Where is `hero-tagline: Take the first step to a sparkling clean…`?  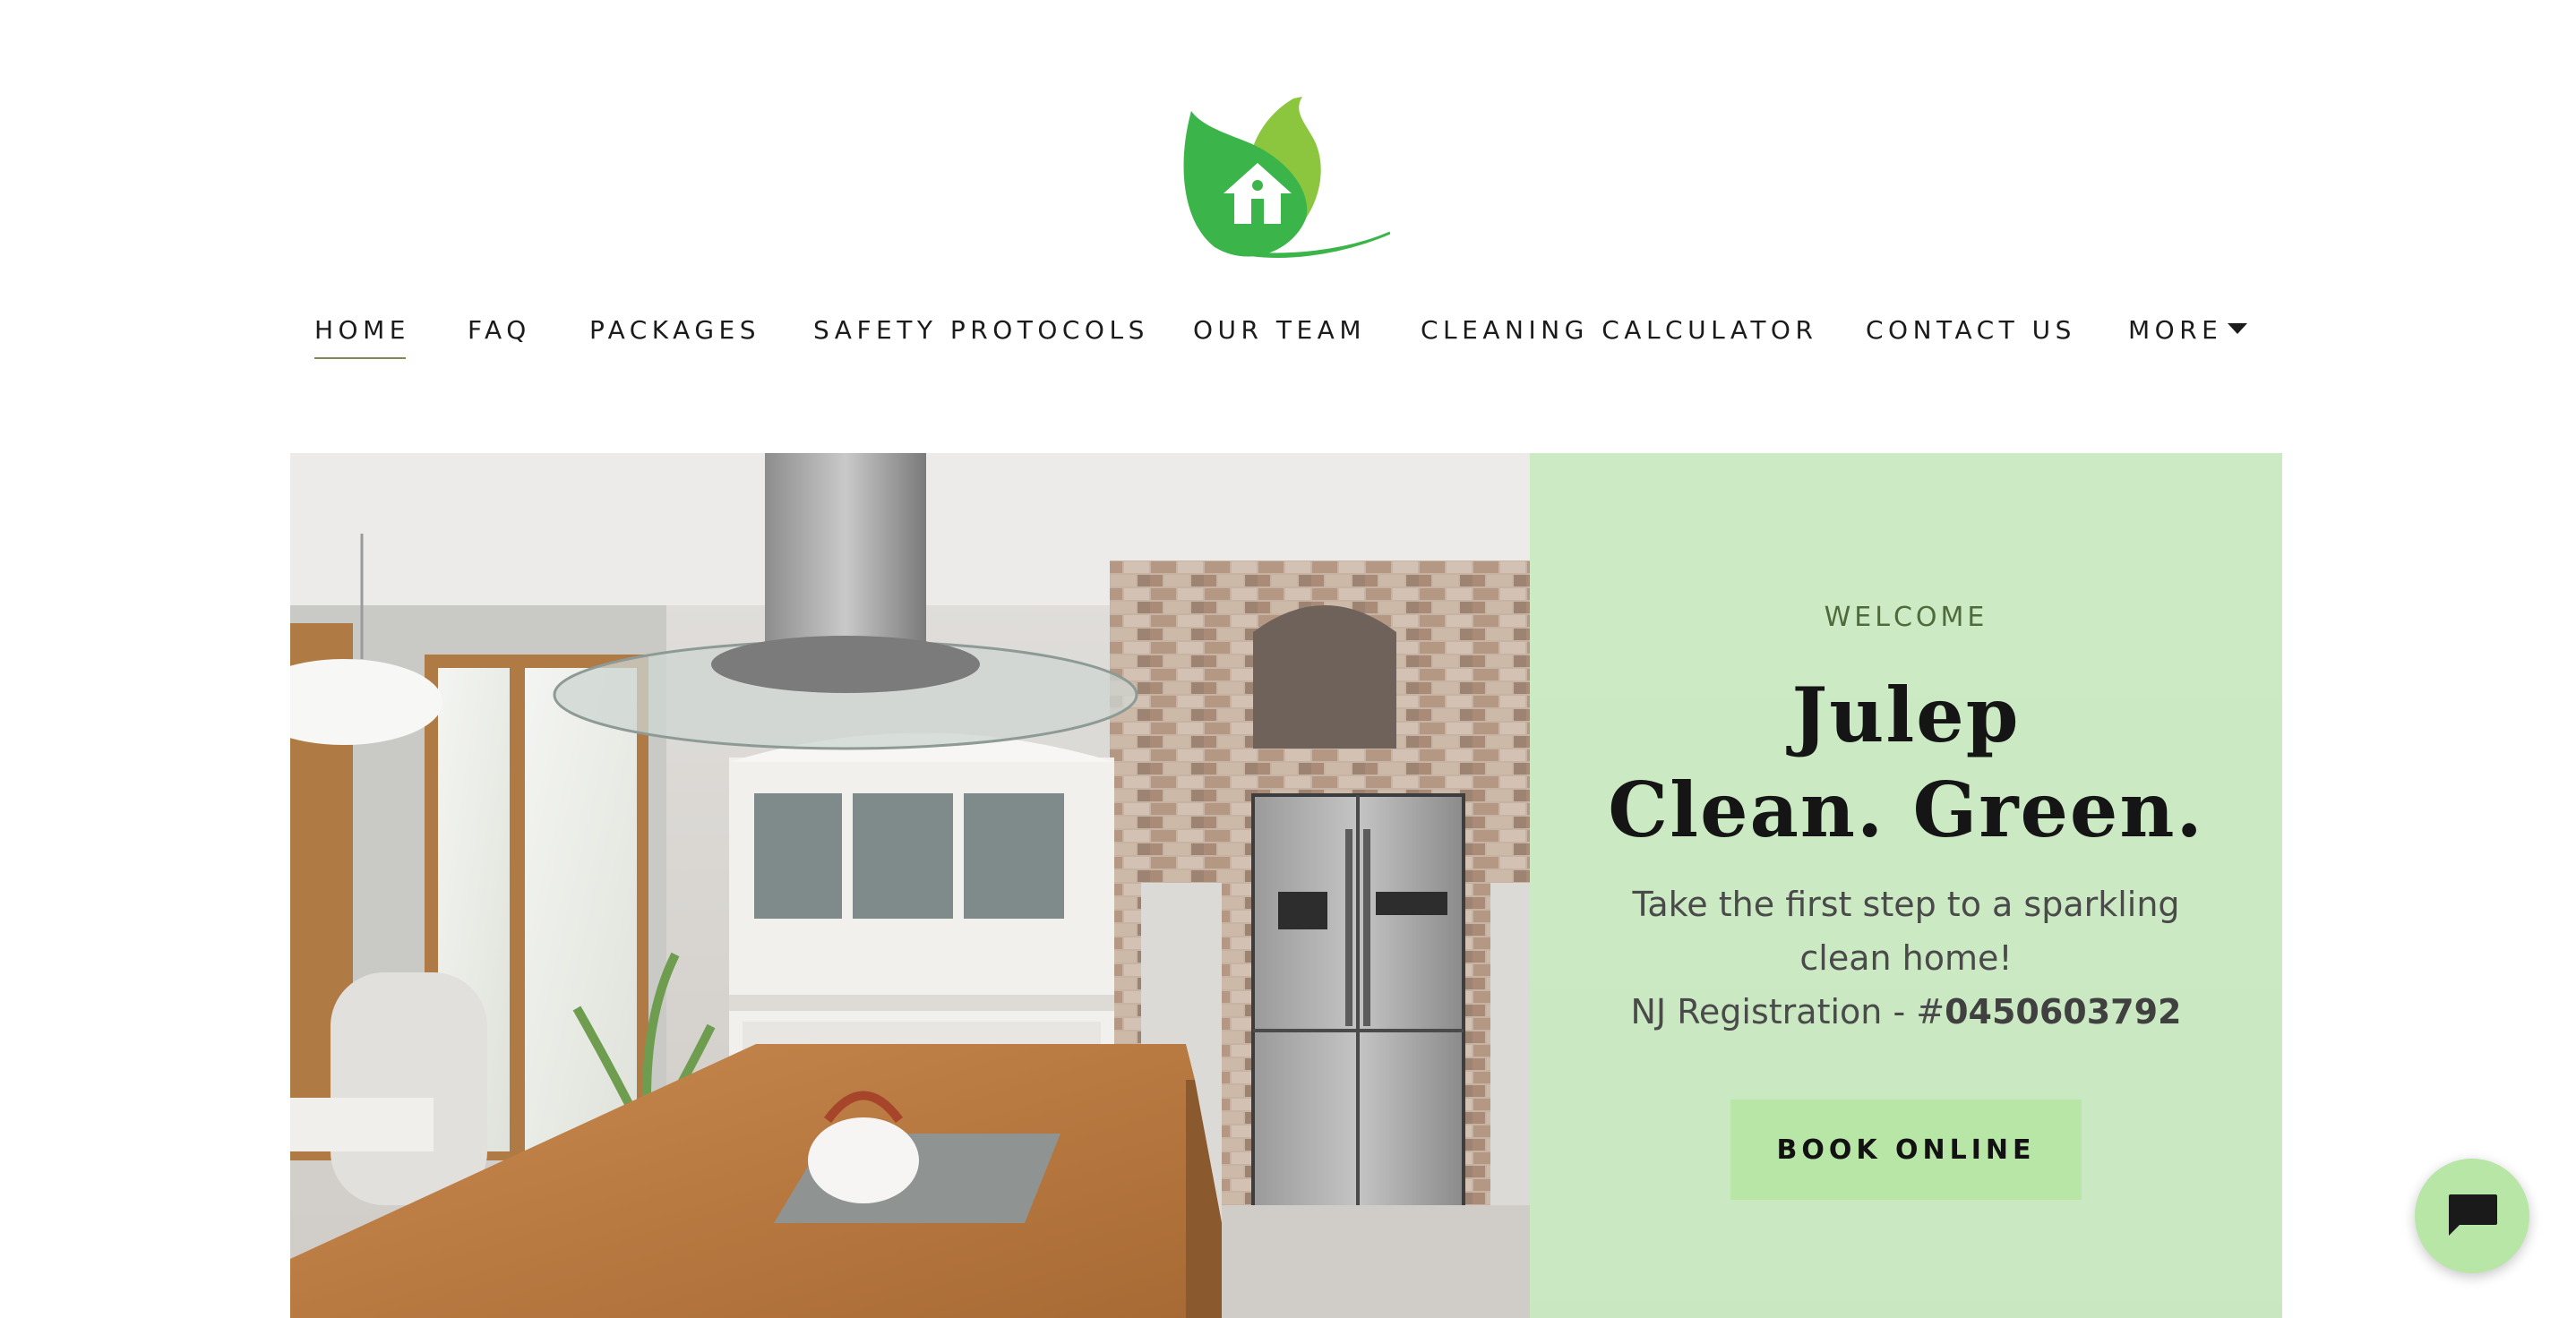 hero-tagline: Take the first step to a sparkling clean… is located at coordinates (1906, 932).